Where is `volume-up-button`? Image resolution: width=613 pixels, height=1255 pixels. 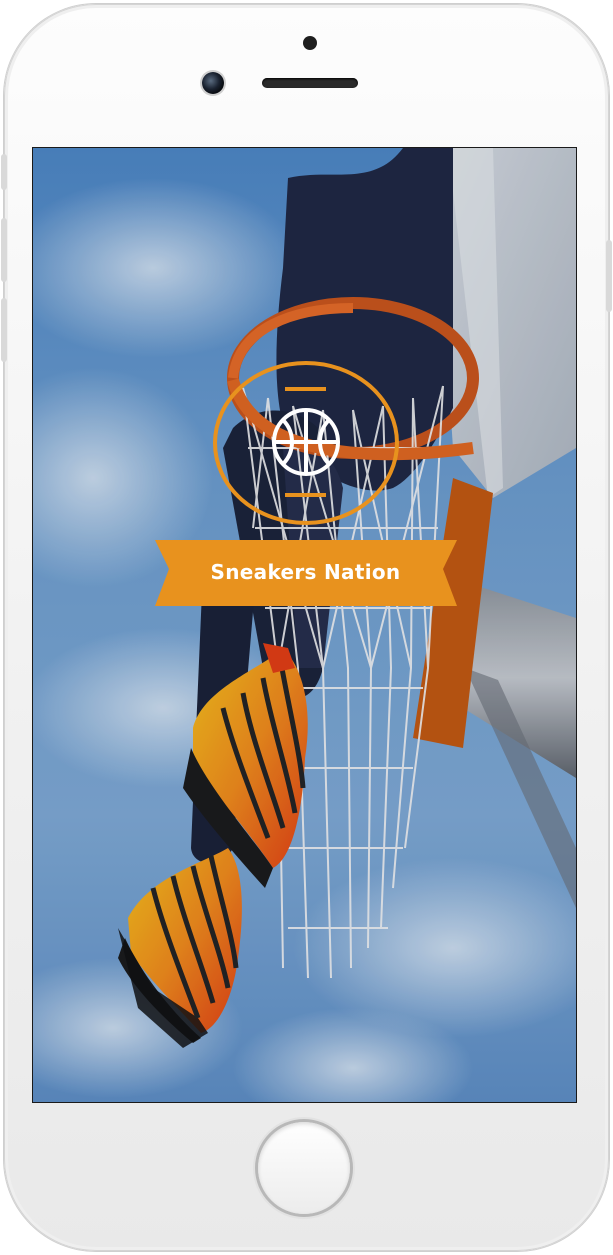 volume-up-button is located at coordinates (4, 250).